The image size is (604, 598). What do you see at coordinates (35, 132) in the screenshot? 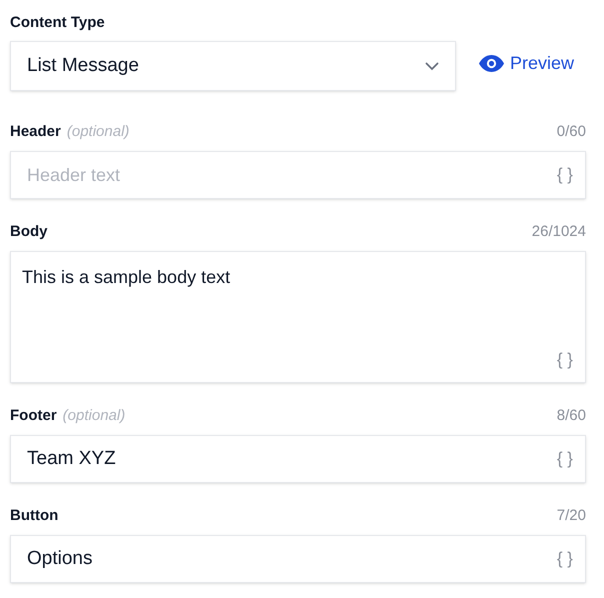
I see `field-label: Header` at bounding box center [35, 132].